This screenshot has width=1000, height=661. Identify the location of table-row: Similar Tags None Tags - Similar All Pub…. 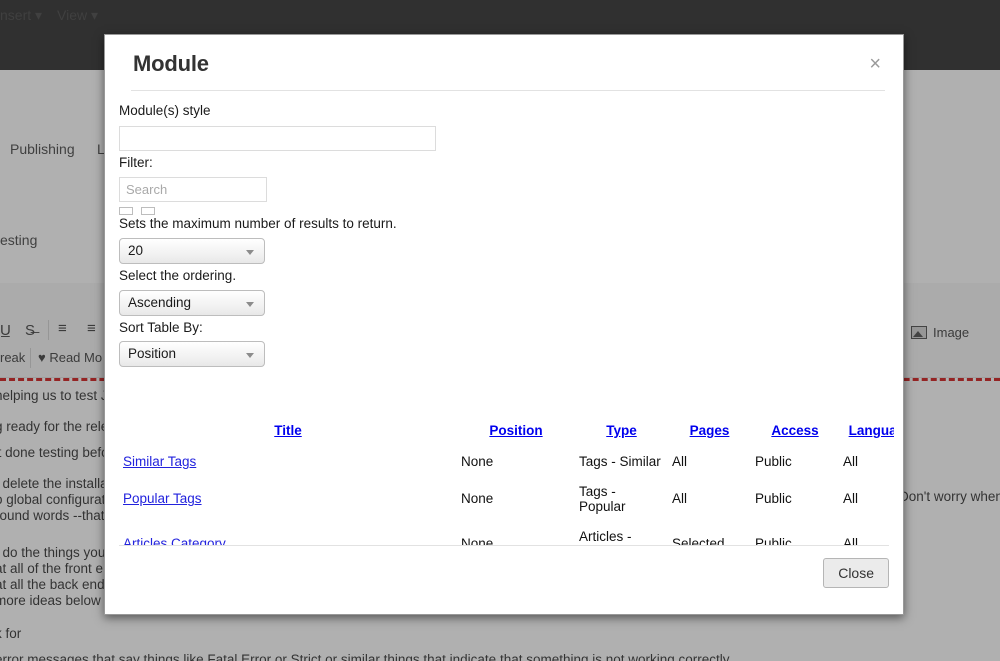
(506, 462).